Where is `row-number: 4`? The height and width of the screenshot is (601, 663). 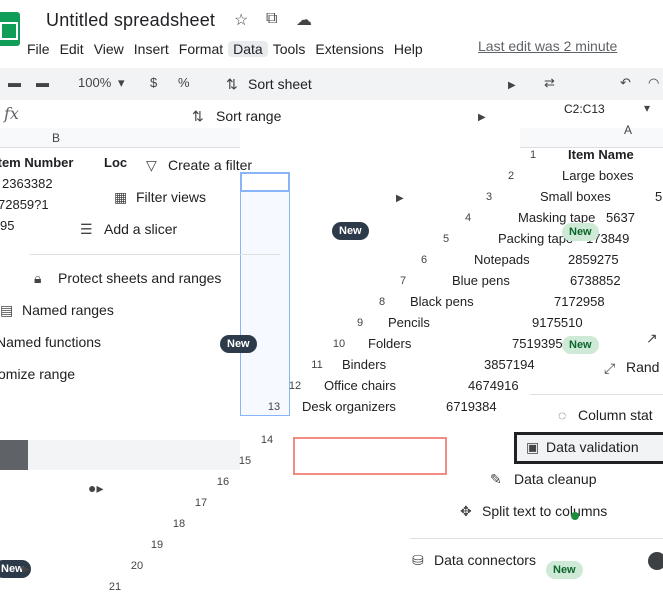 row-number: 4 is located at coordinates (468, 218).